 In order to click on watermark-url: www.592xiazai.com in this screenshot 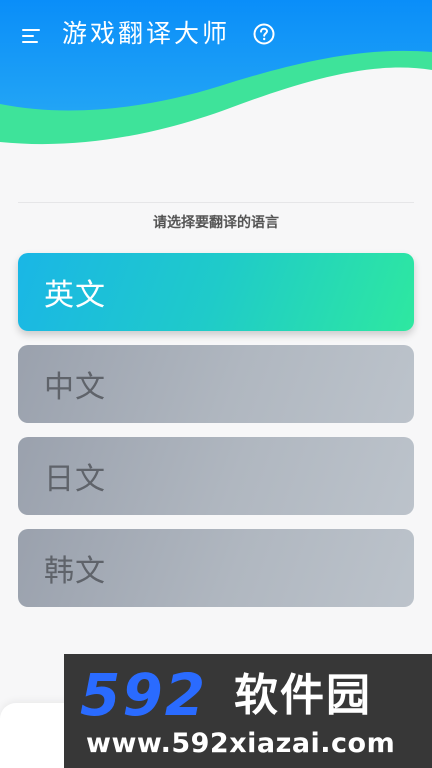, I will do `click(241, 743)`.